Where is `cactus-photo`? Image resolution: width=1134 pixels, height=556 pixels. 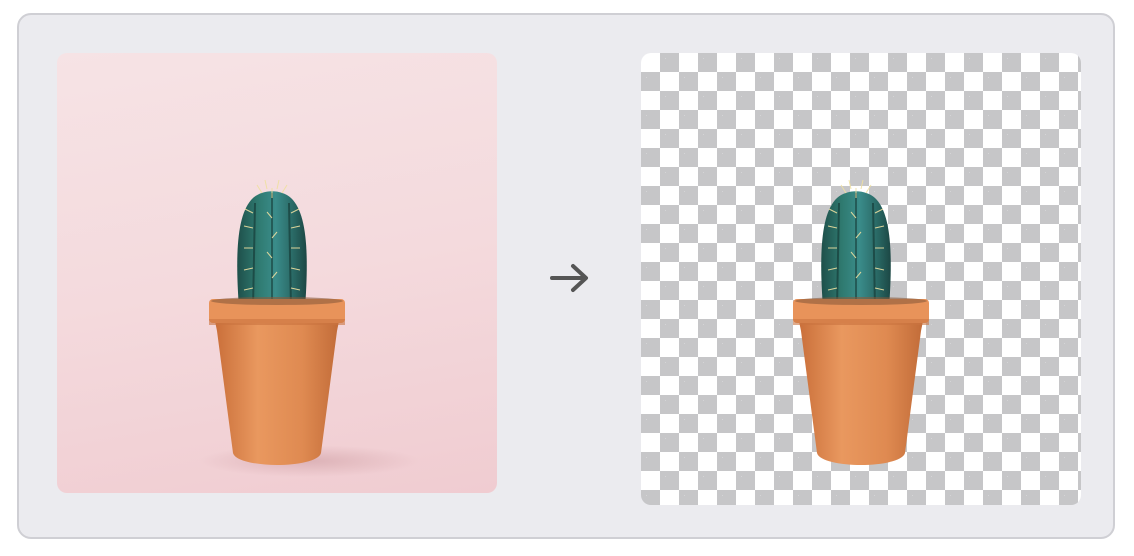
cactus-photo is located at coordinates (309, 328).